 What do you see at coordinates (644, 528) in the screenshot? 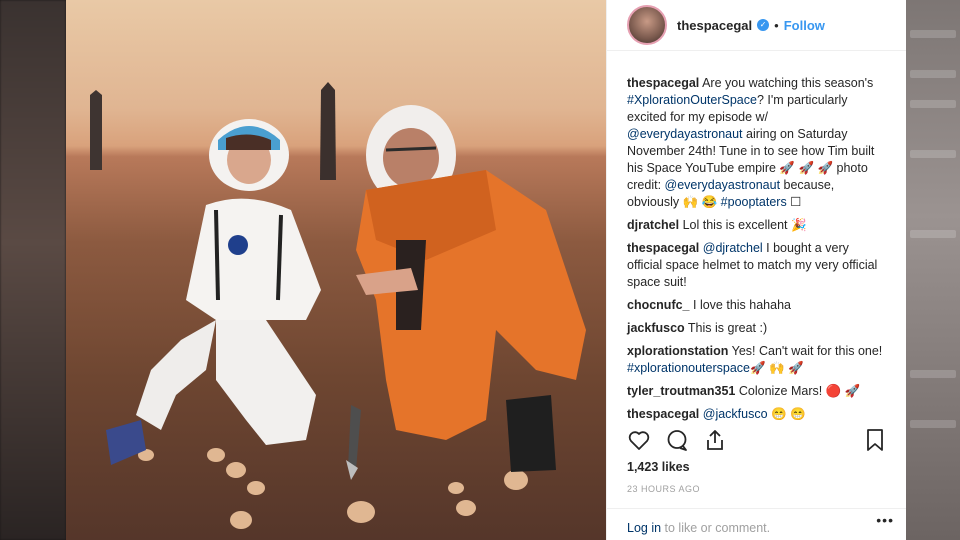
I see `login-link: Log in` at bounding box center [644, 528].